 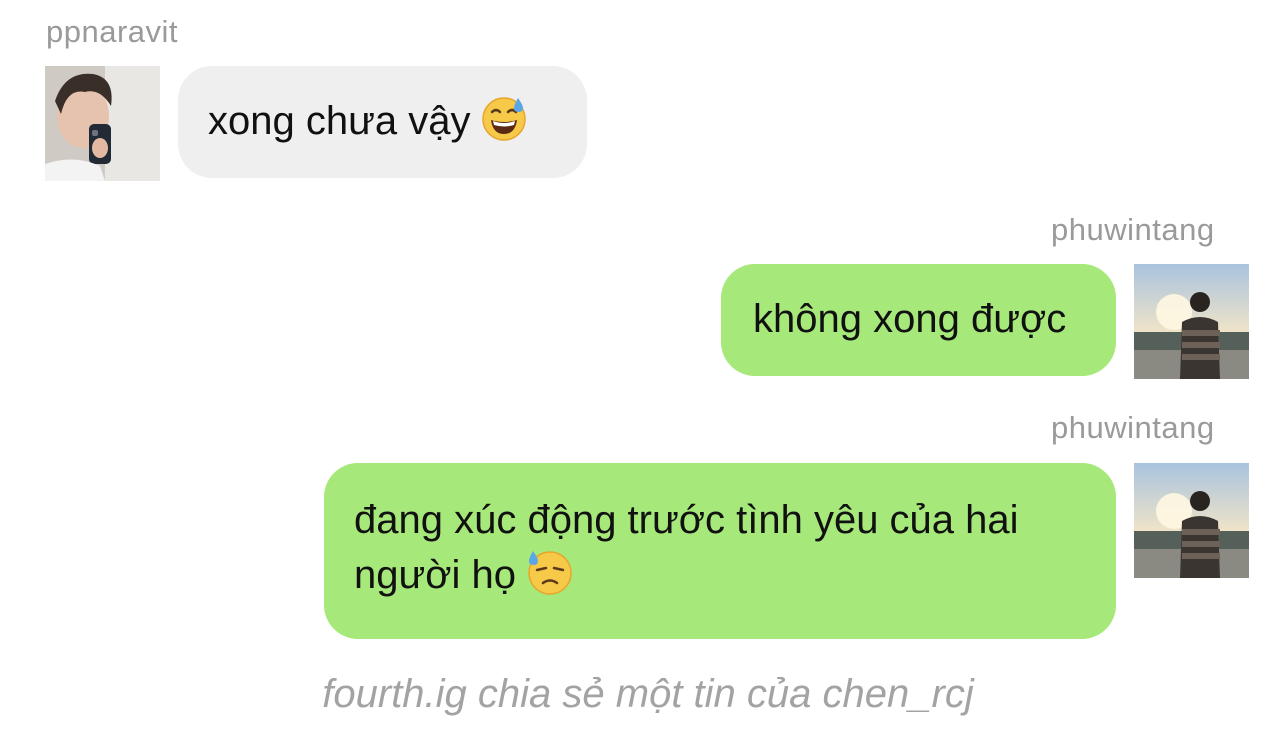 What do you see at coordinates (435, 575) in the screenshot?
I see `message-text: người họ` at bounding box center [435, 575].